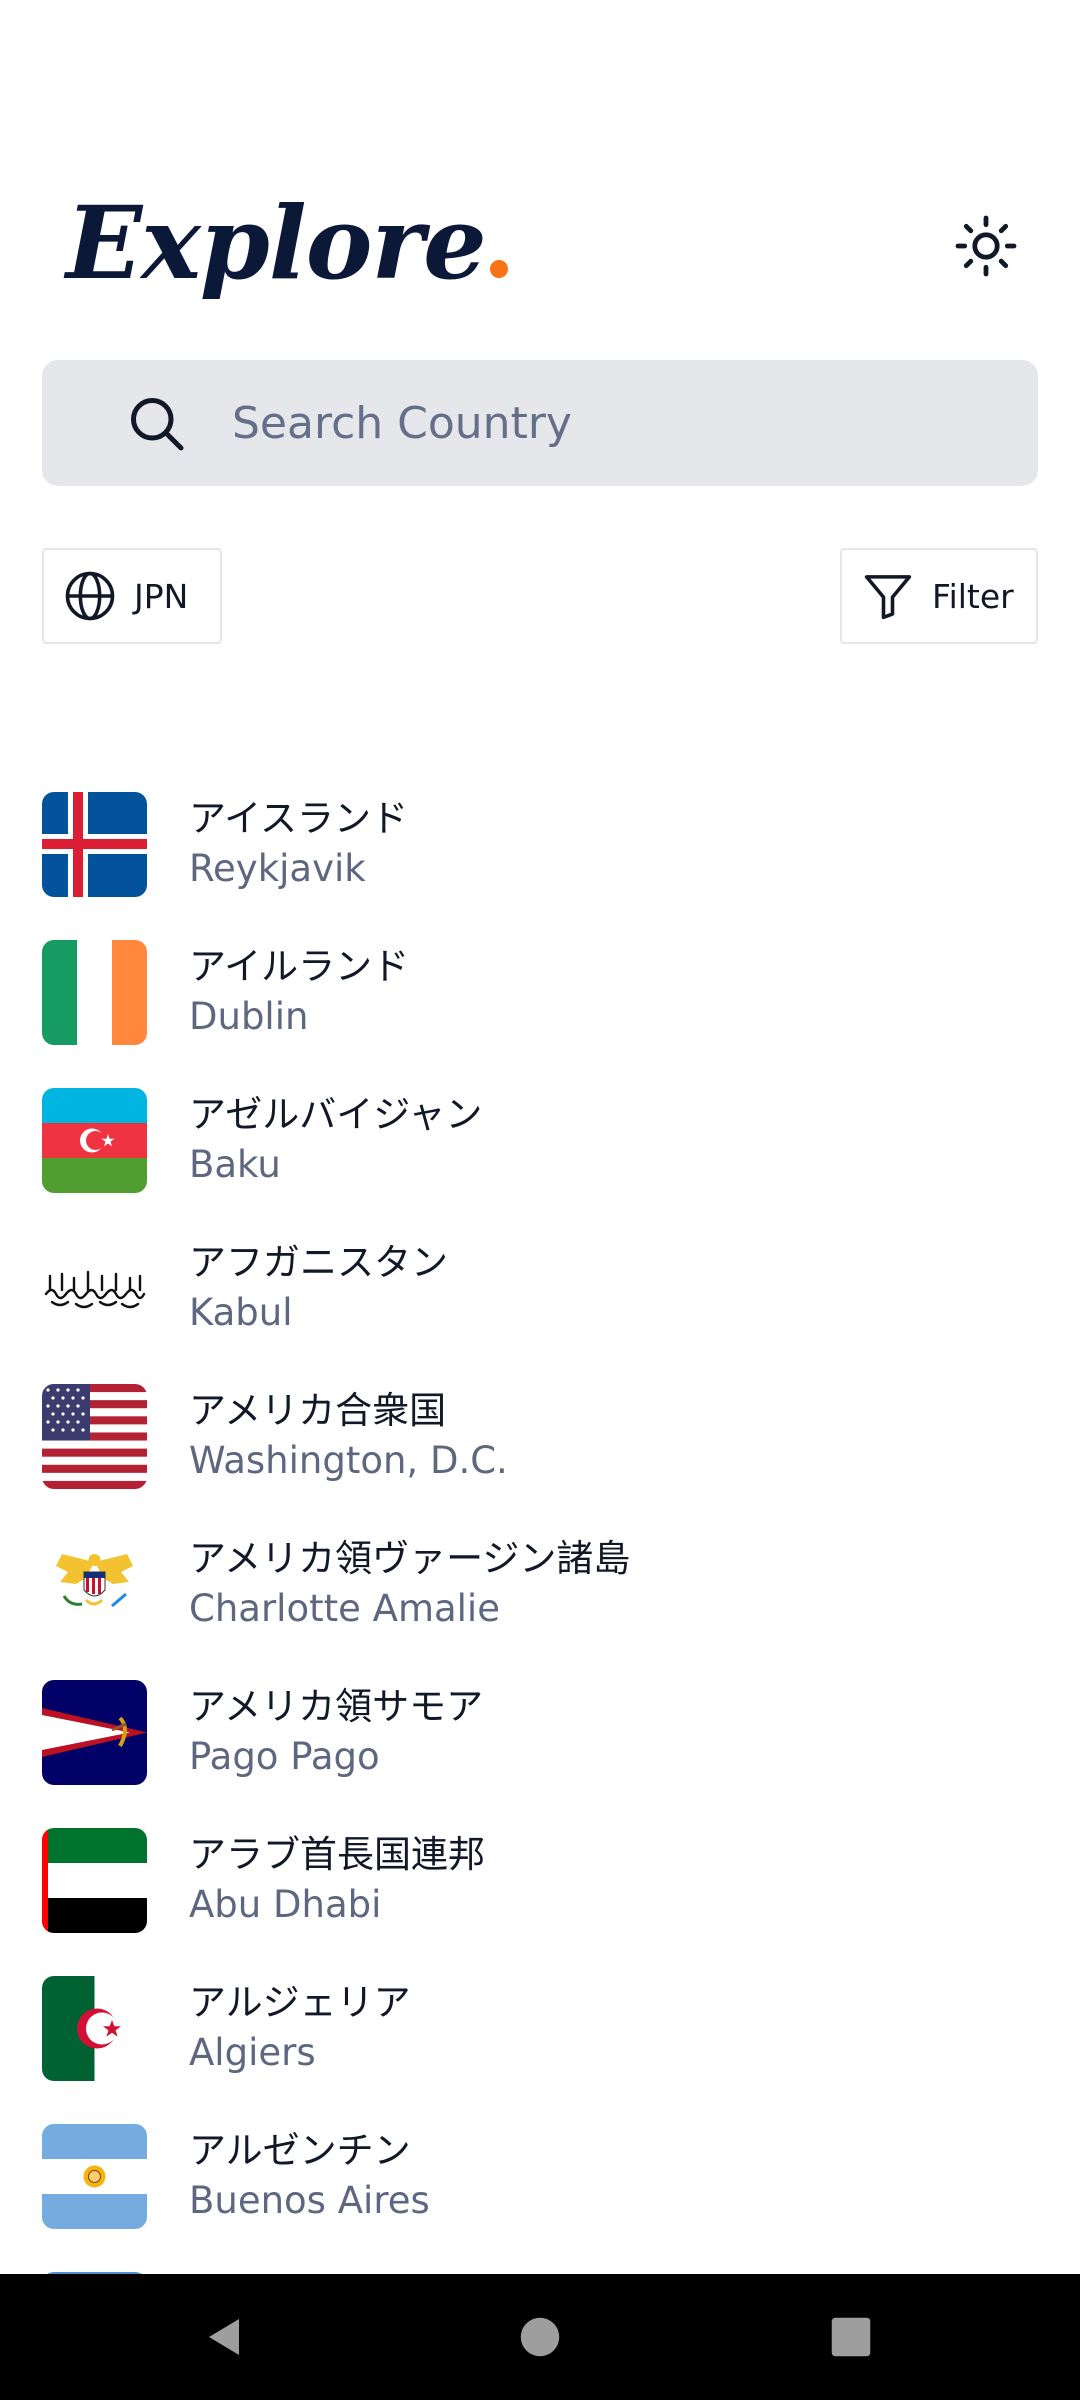 The height and width of the screenshot is (2400, 1080). Describe the element at coordinates (299, 966) in the screenshot. I see `country-name: アイルランド` at that location.